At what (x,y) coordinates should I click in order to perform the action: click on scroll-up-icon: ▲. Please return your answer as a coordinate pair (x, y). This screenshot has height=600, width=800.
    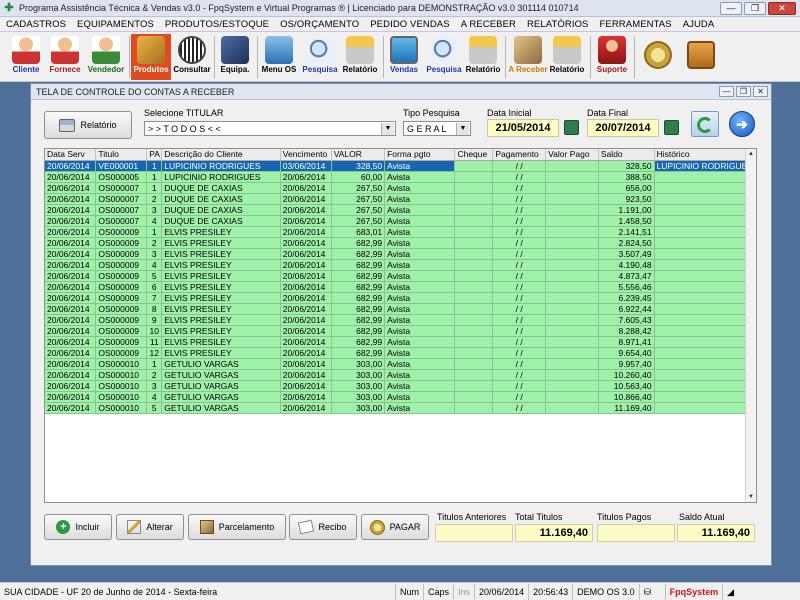
    Looking at the image, I should click on (751, 154).